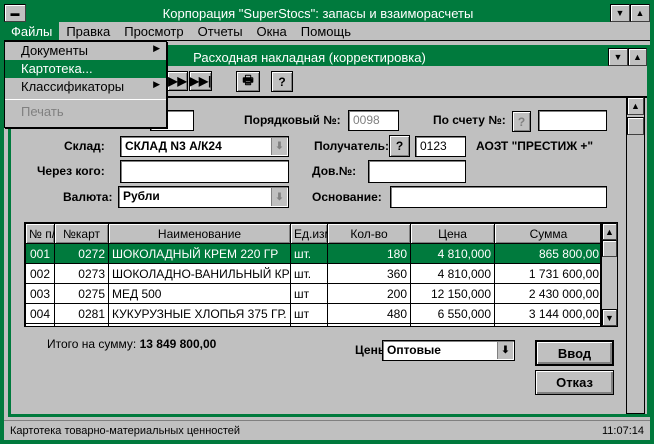  What do you see at coordinates (15, 13) in the screenshot?
I see `system-menu-button: ▬` at bounding box center [15, 13].